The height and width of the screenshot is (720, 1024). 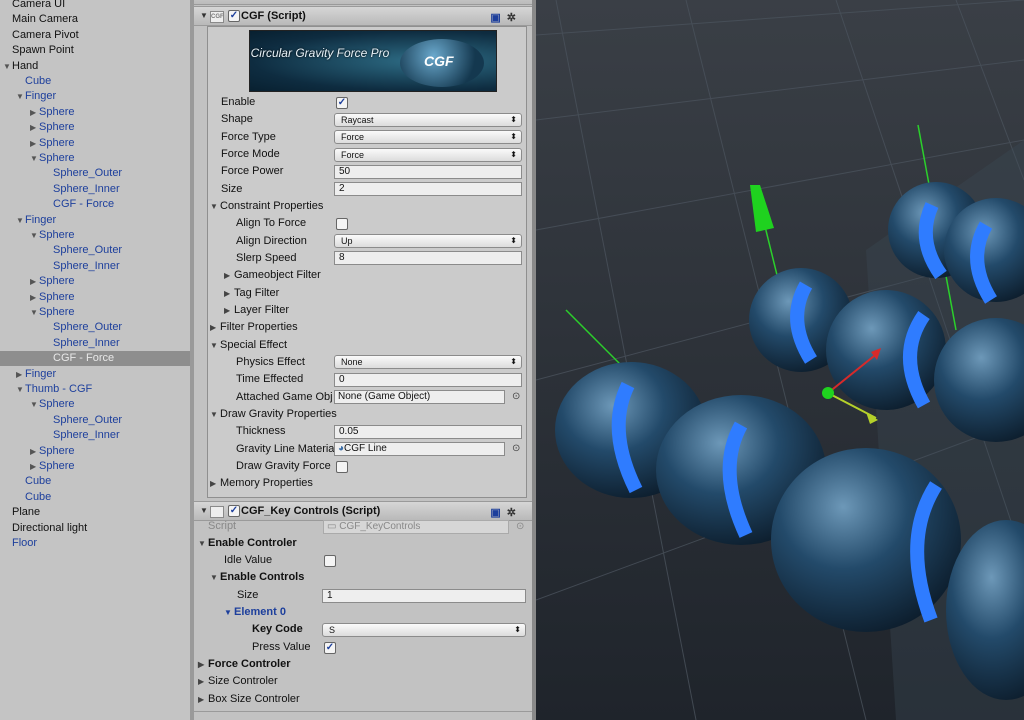 I want to click on special-effect-foldout: ▼ Special Effect, so click(x=248, y=345).